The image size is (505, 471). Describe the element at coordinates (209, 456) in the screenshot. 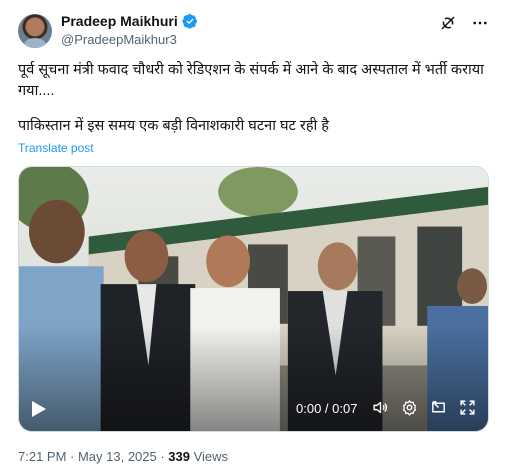

I see `views-label: Views` at that location.